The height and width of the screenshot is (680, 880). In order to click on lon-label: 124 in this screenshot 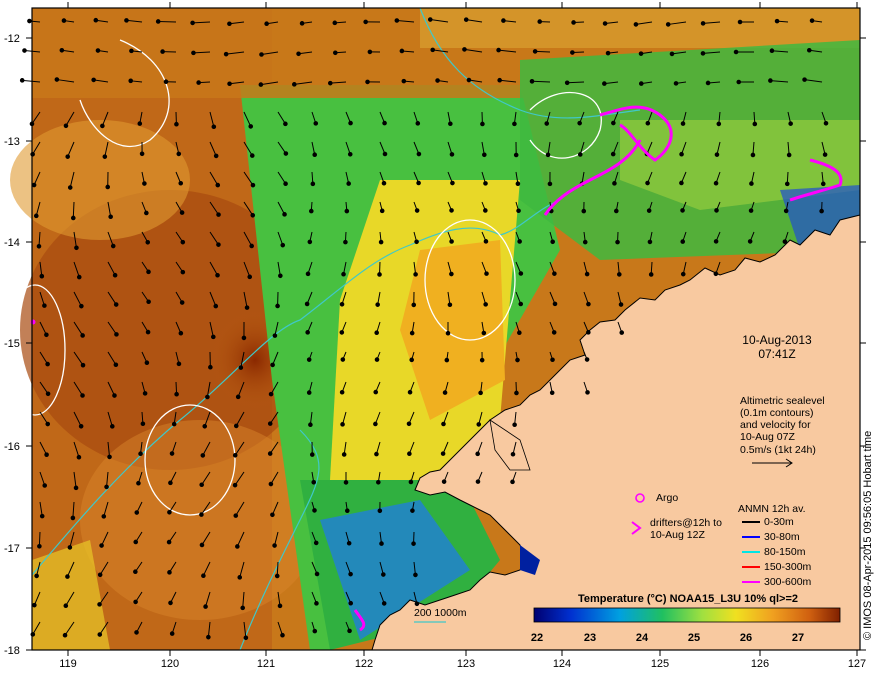, I will do `click(562, 664)`.